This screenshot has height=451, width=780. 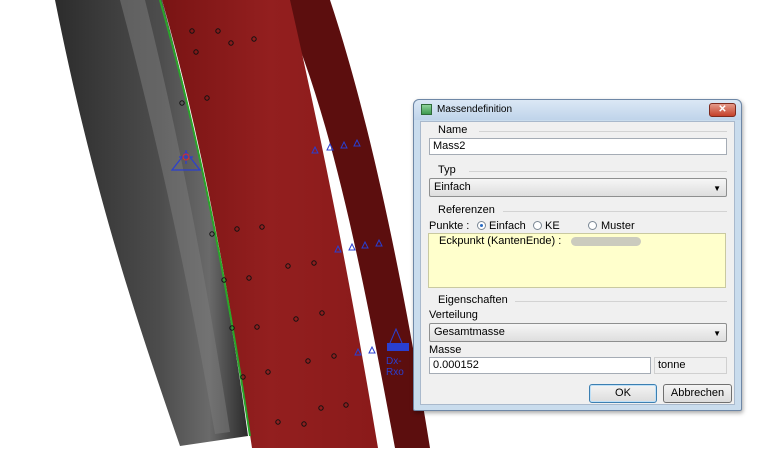 I want to click on type-group-divider, so click(x=598, y=171).